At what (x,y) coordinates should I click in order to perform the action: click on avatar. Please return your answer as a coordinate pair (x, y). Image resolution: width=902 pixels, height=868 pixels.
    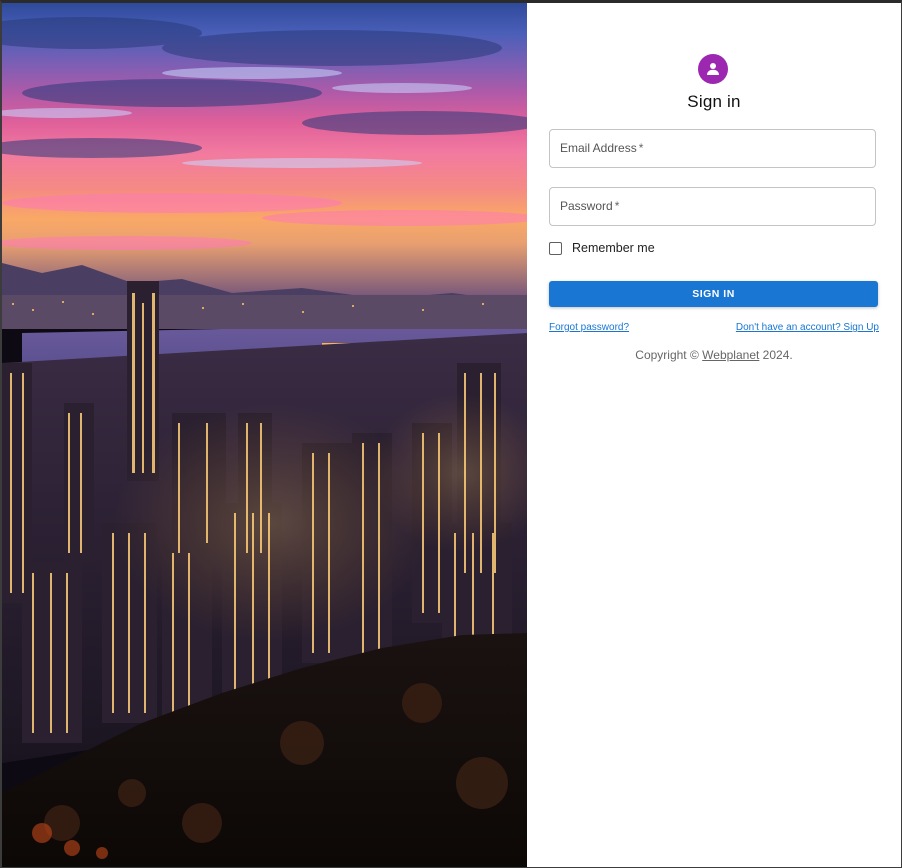
    Looking at the image, I should click on (713, 69).